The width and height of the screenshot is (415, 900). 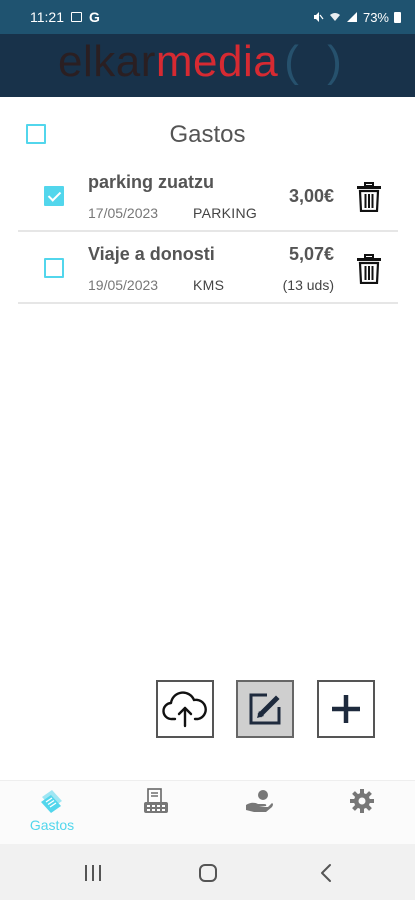 What do you see at coordinates (311, 254) in the screenshot?
I see `expense-amount: 5,07€` at bounding box center [311, 254].